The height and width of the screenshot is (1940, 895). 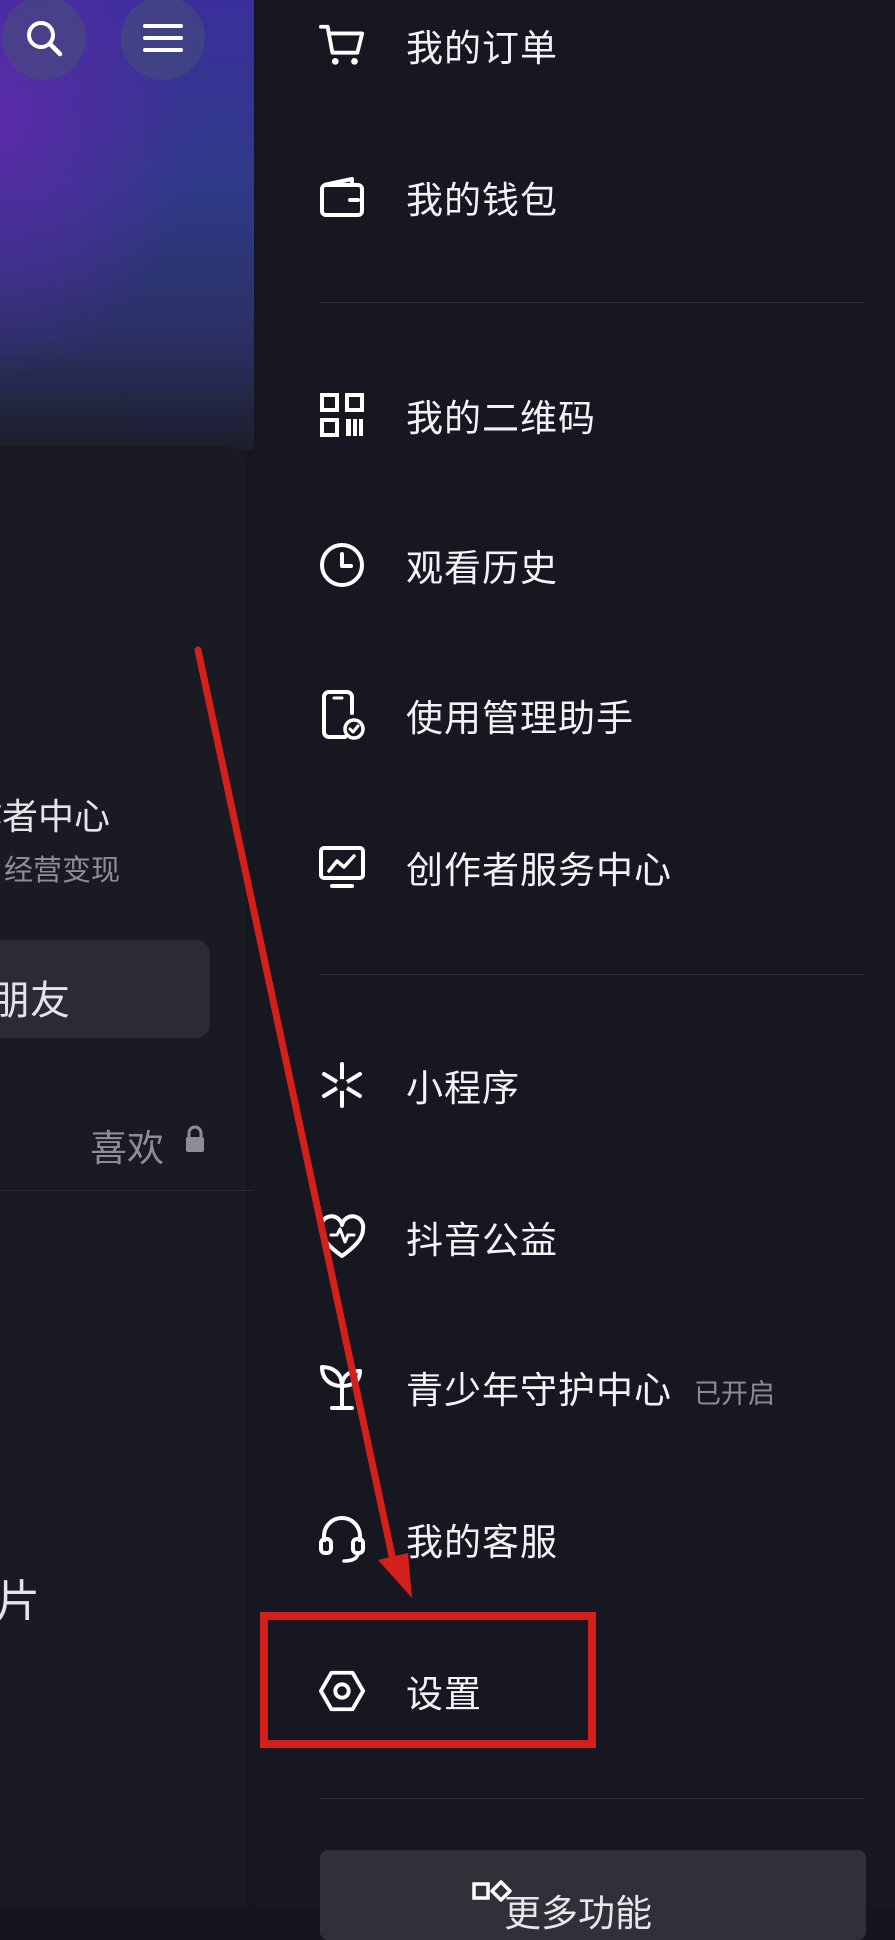 What do you see at coordinates (342, 1387) in the screenshot?
I see `sprout-icon` at bounding box center [342, 1387].